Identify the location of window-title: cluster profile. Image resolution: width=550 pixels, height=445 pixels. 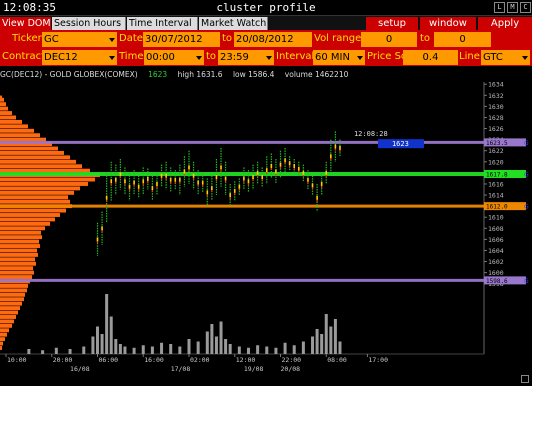
(266, 7).